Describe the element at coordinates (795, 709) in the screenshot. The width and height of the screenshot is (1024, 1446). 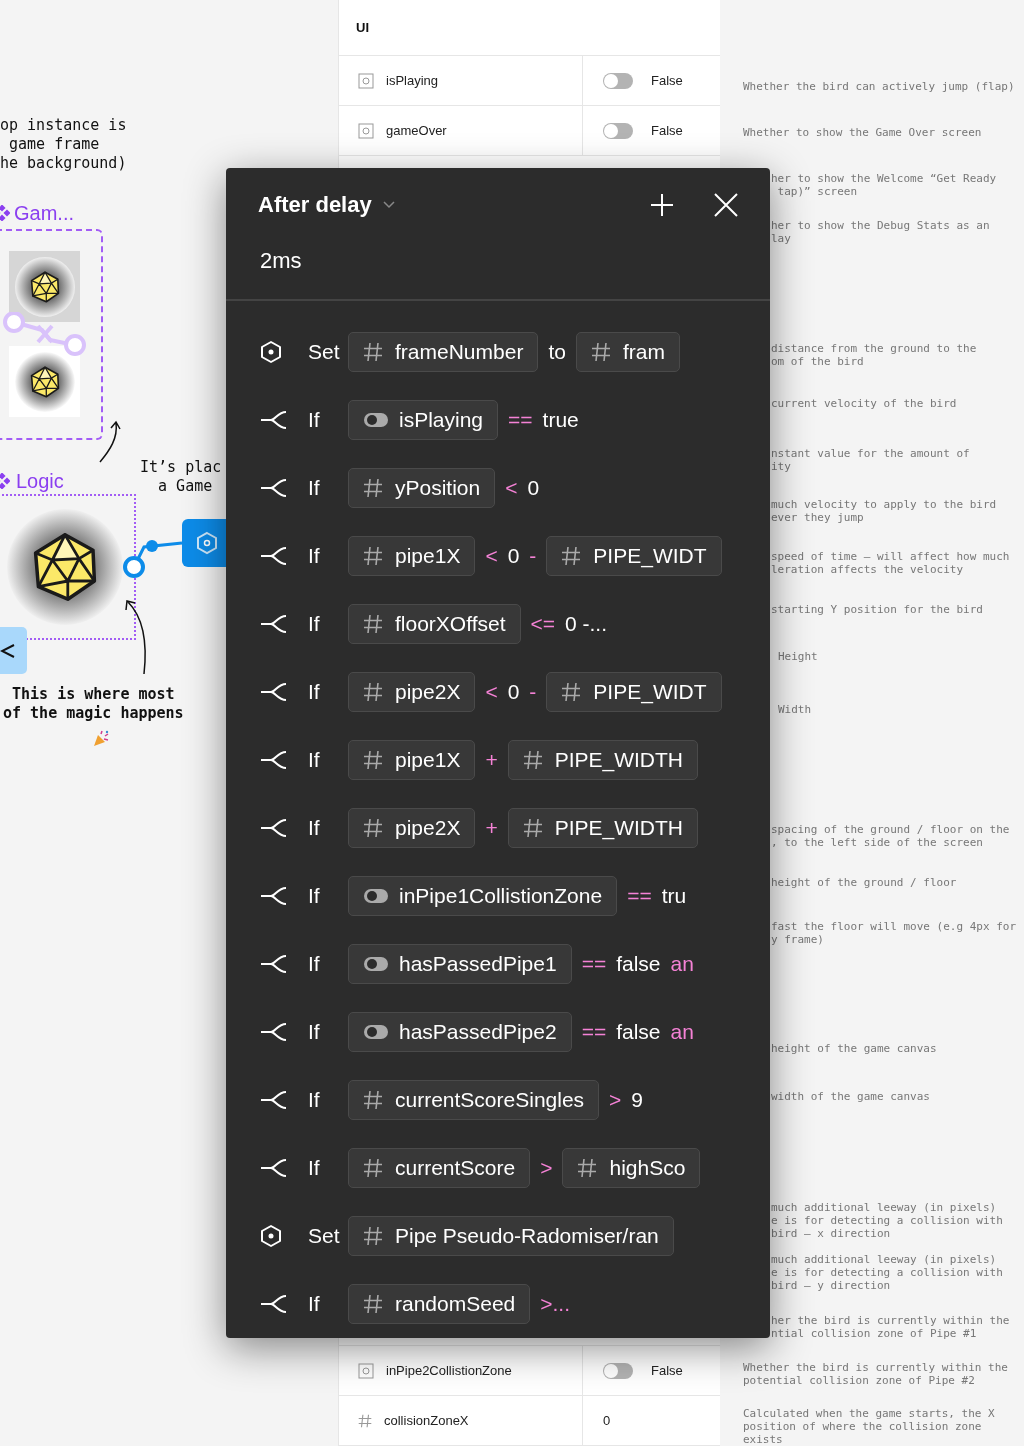
I see `variable-description: Width` at that location.